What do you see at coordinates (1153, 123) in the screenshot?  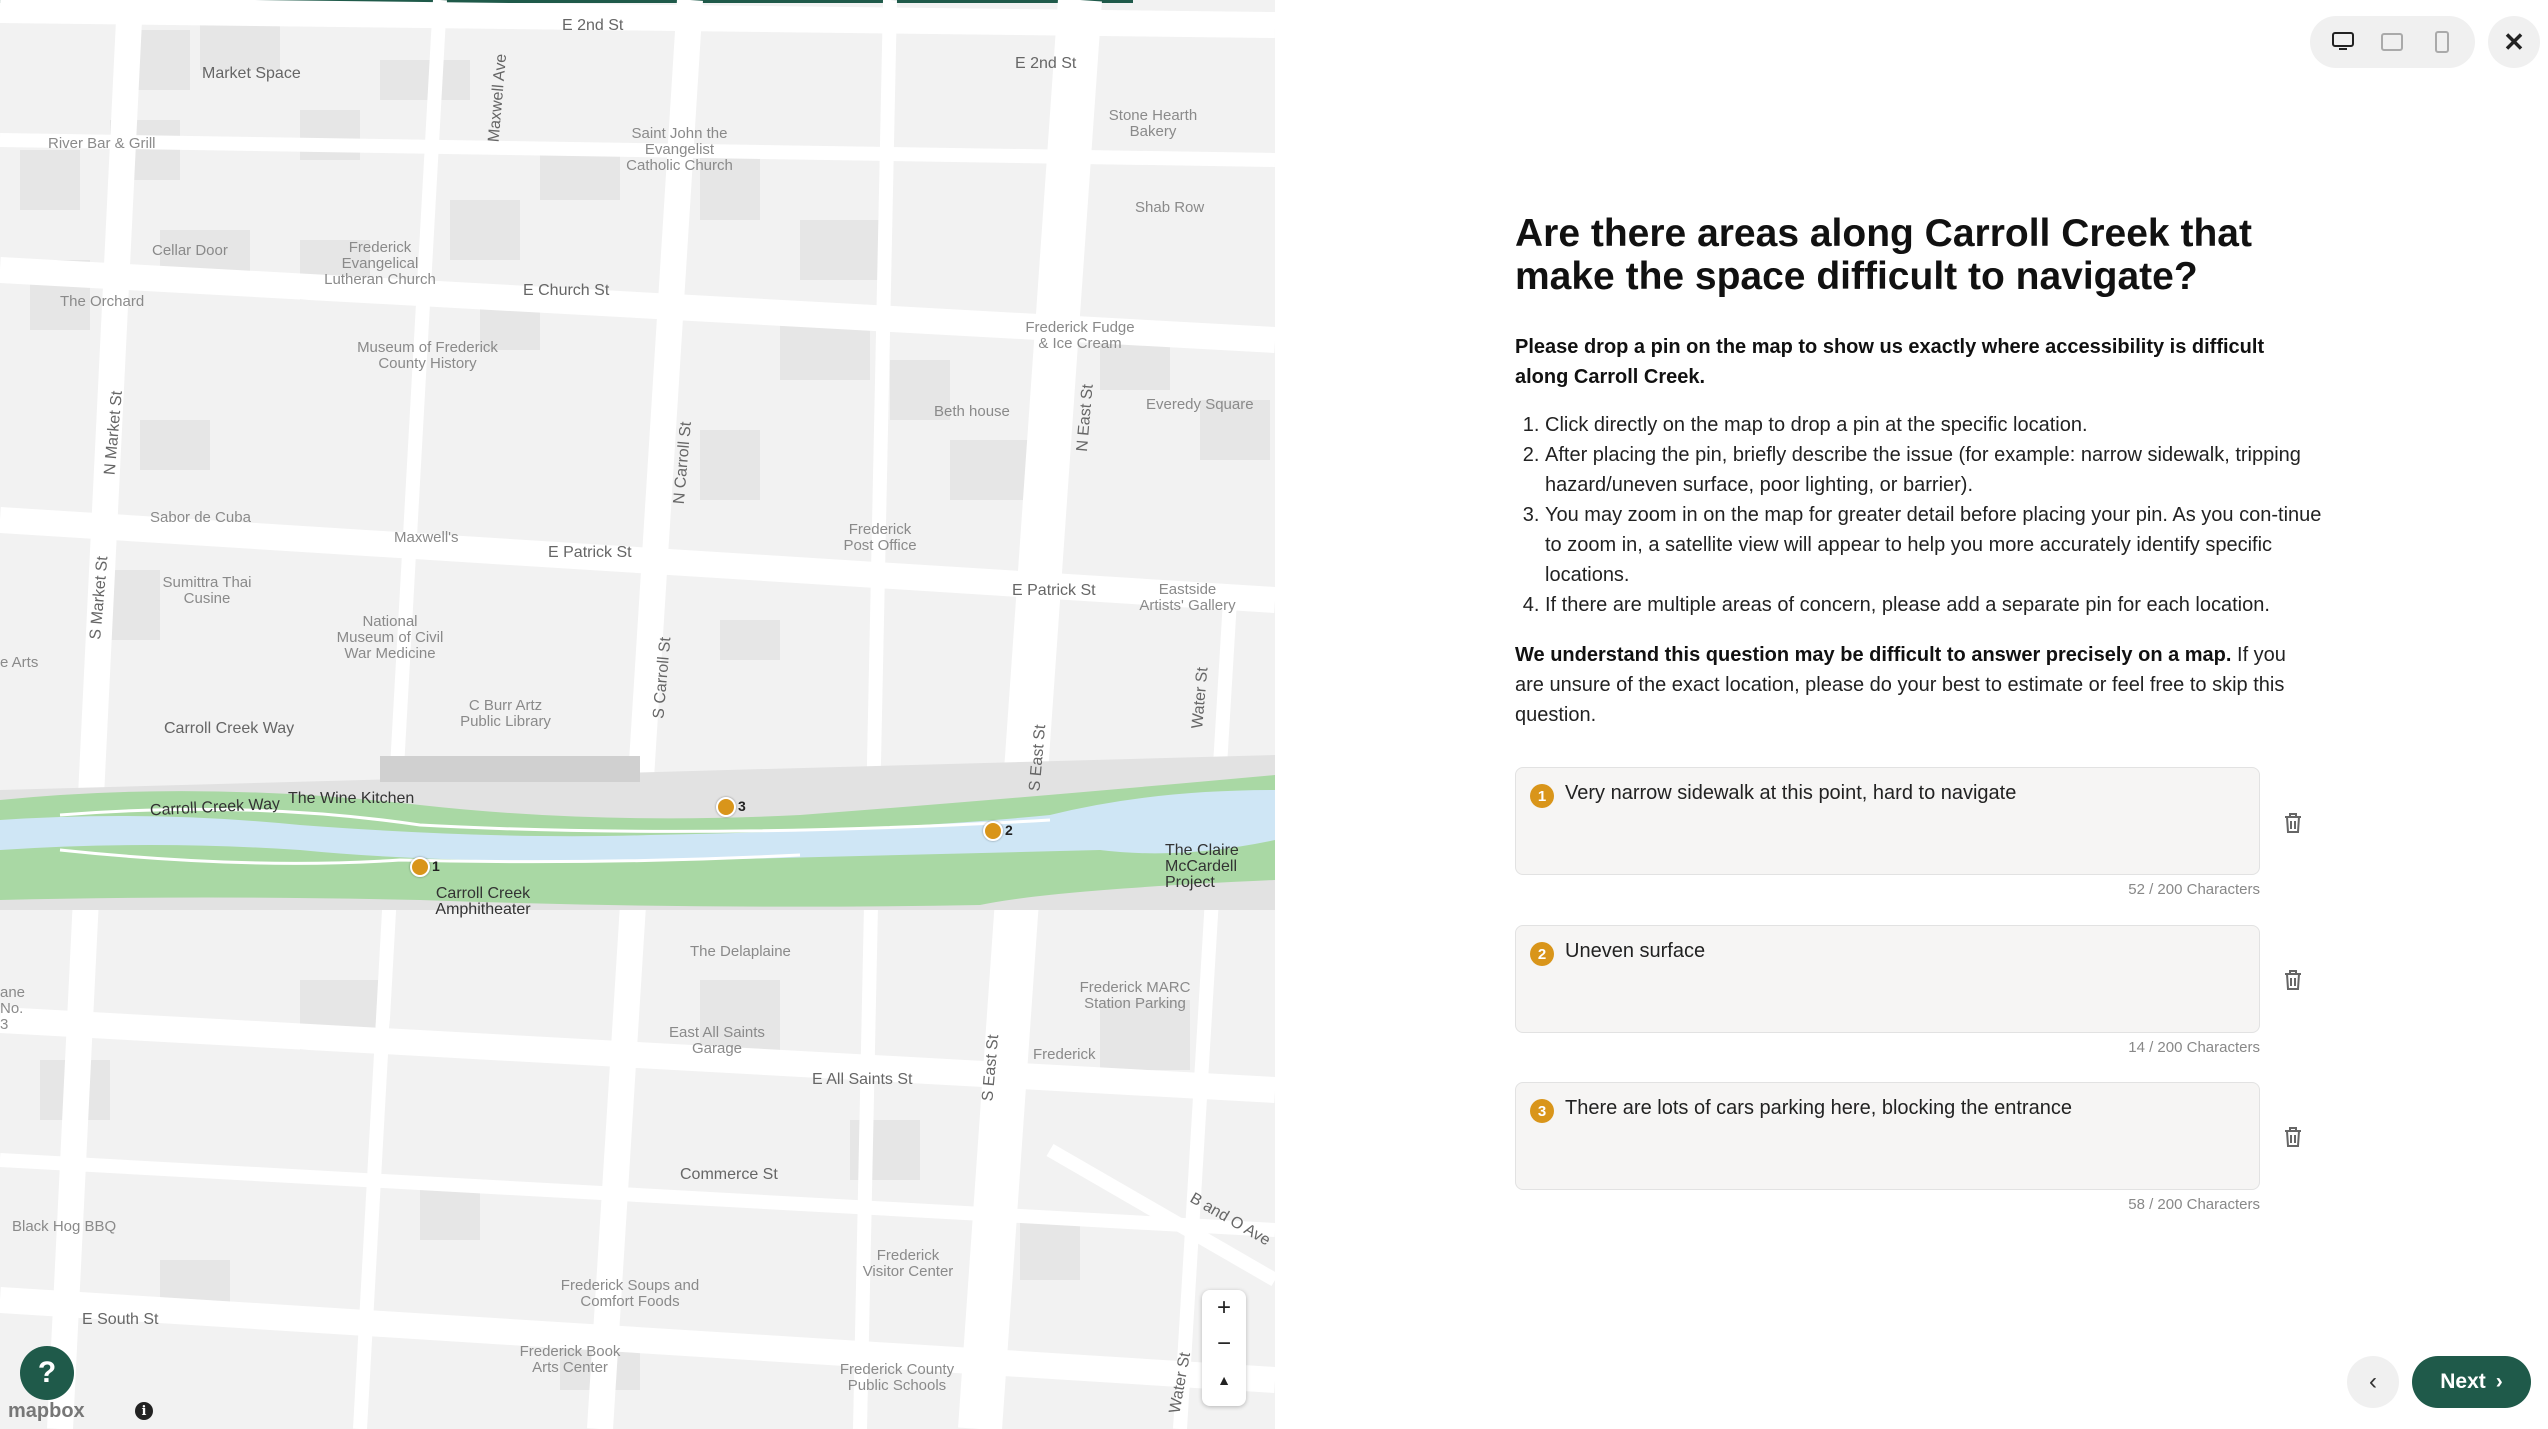 I see `place-label: Stone Hearth Bakery` at bounding box center [1153, 123].